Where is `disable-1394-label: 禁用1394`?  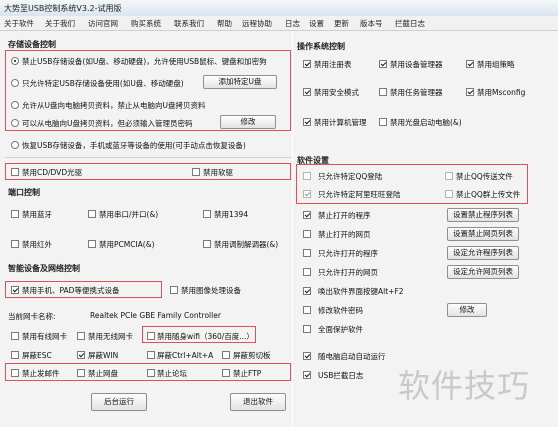
disable-1394-label: 禁用1394 is located at coordinates (231, 214).